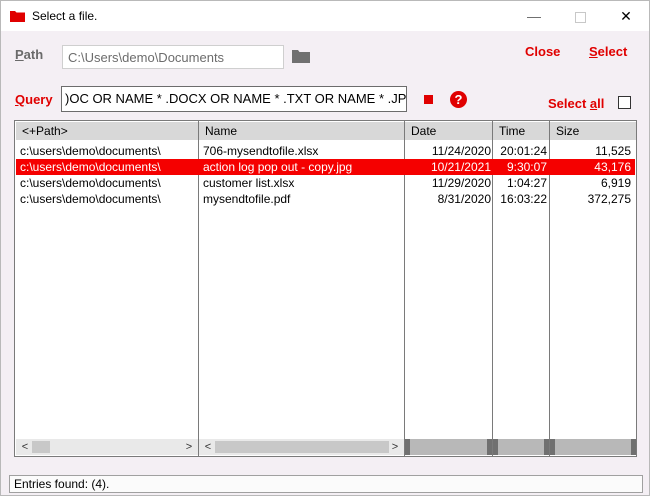  I want to click on maximize-button, so click(580, 16).